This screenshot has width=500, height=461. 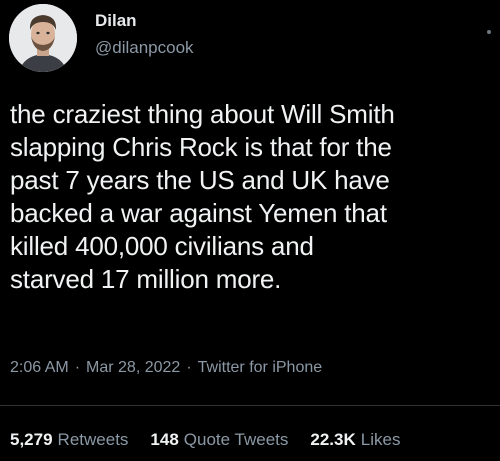 I want to click on tweet-source: Twitter for iPhone, so click(x=260, y=367).